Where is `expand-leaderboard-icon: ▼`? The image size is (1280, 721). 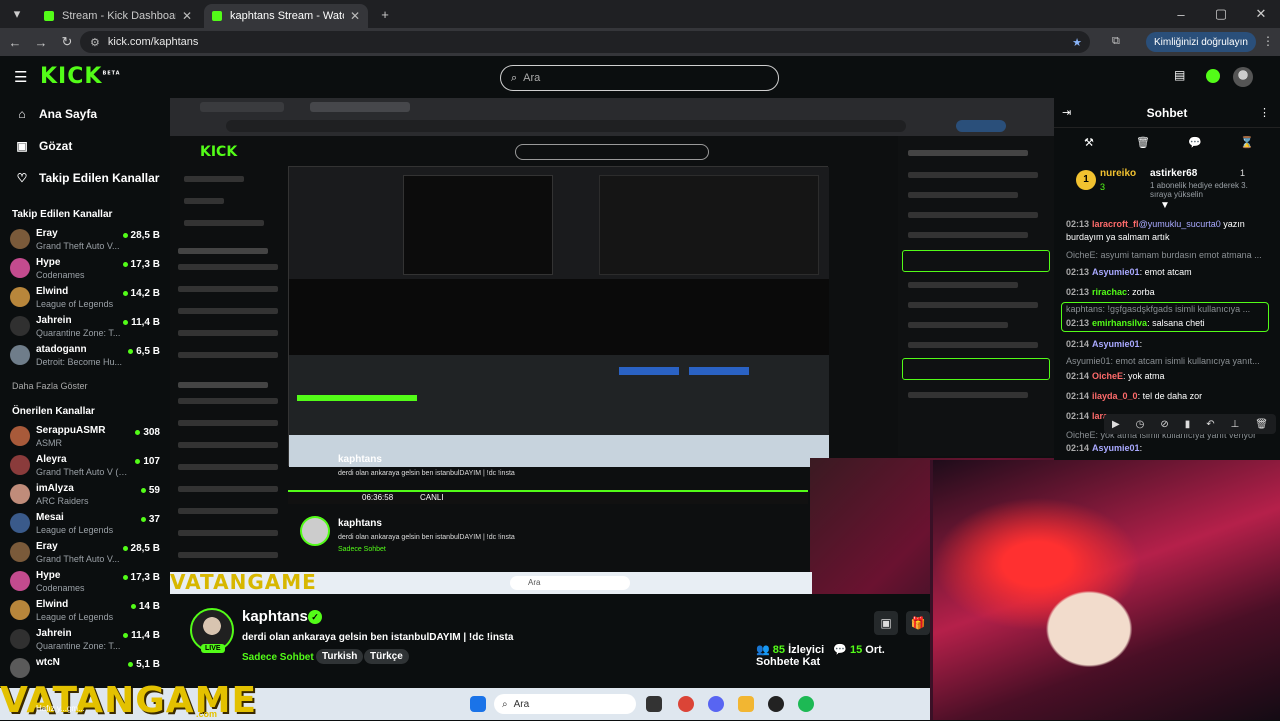 expand-leaderboard-icon: ▼ is located at coordinates (1165, 205).